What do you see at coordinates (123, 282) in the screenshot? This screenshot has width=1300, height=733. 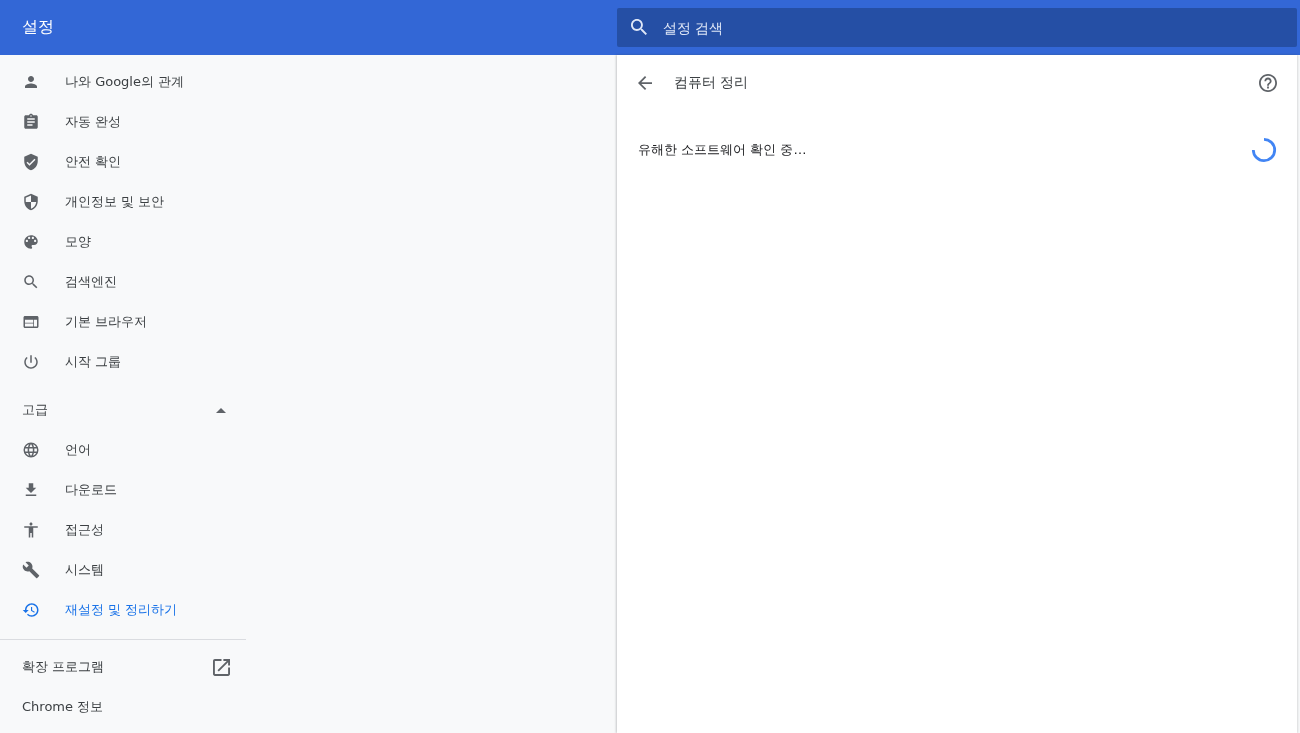 I see `sidebar-item: 검색엔진` at bounding box center [123, 282].